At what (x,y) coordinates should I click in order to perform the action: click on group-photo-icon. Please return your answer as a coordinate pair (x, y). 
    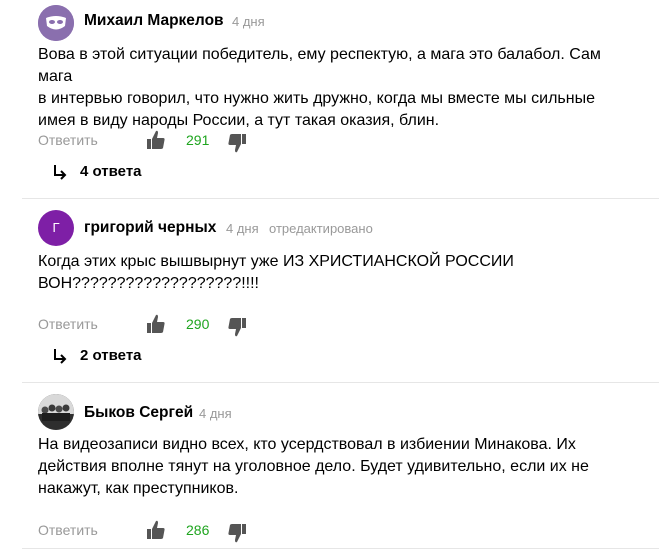
    Looking at the image, I should click on (56, 412).